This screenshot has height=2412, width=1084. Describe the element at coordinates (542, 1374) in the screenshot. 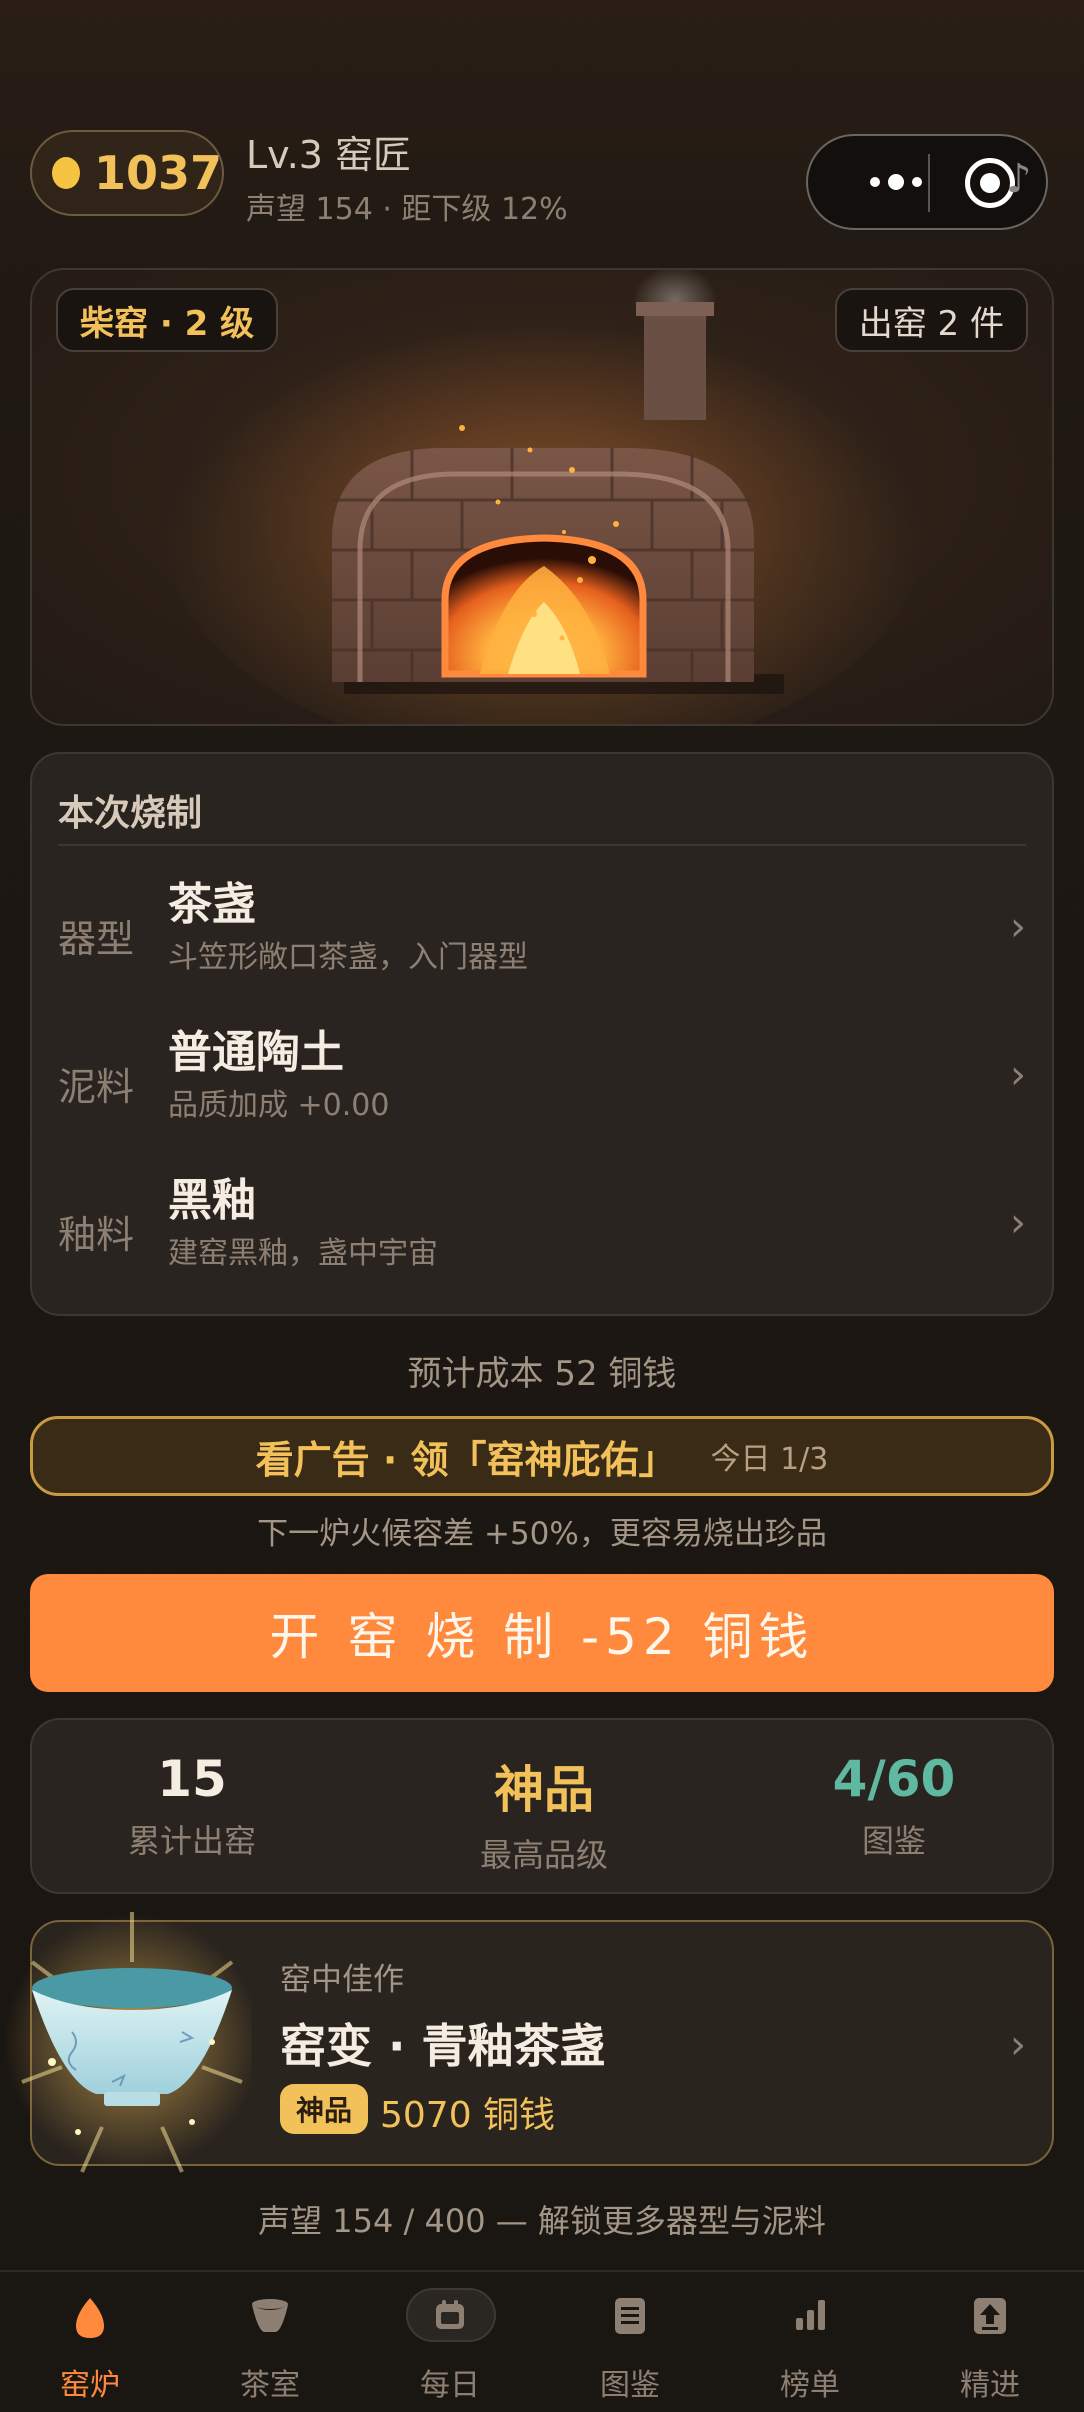

I see `estimated-cost: 预计成本 52 铜钱` at that location.